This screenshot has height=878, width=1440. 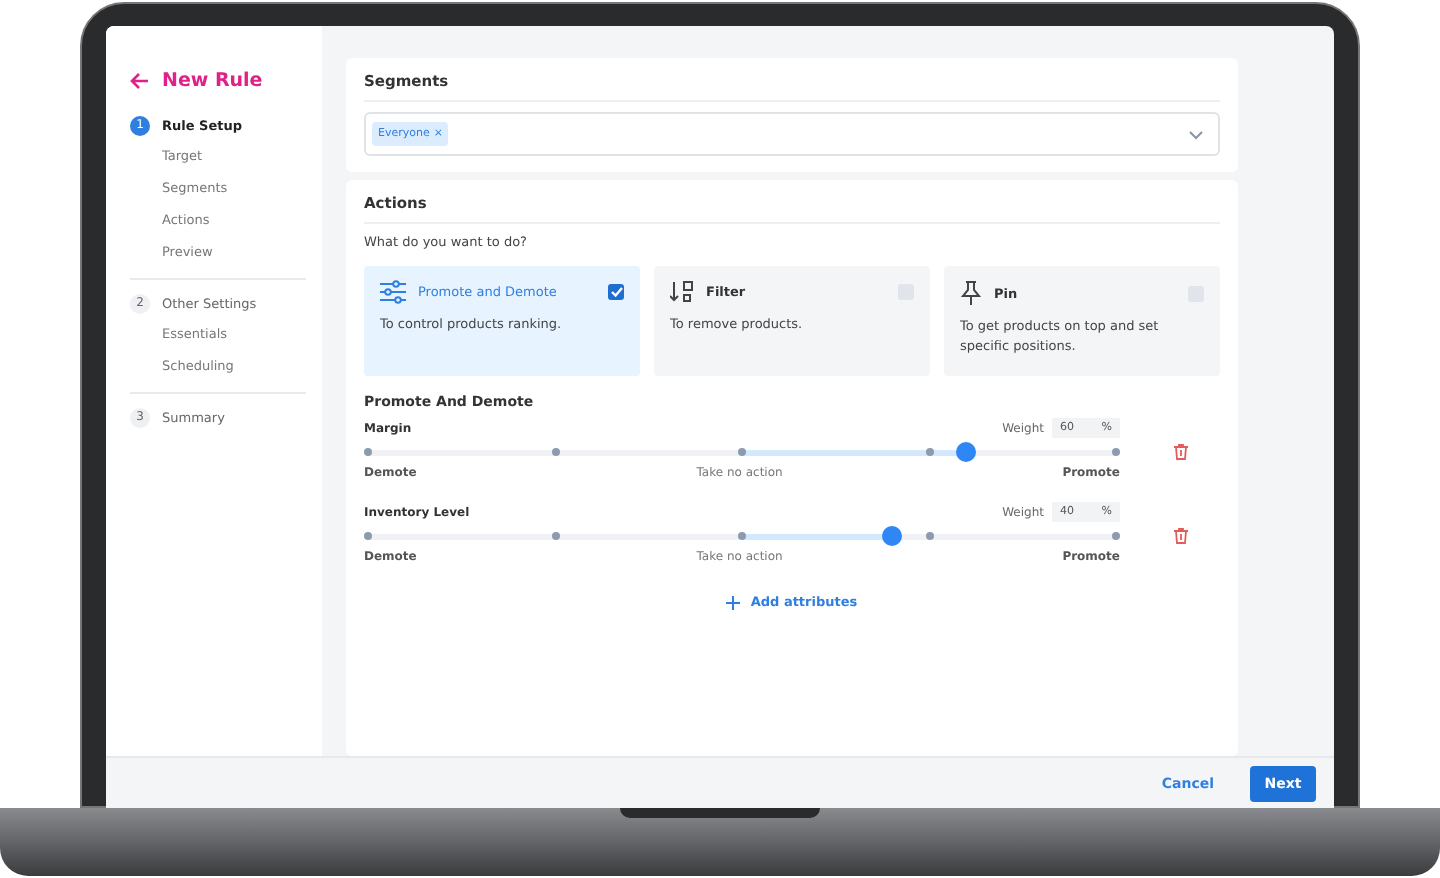 I want to click on page-title: New Rule, so click(x=212, y=81).